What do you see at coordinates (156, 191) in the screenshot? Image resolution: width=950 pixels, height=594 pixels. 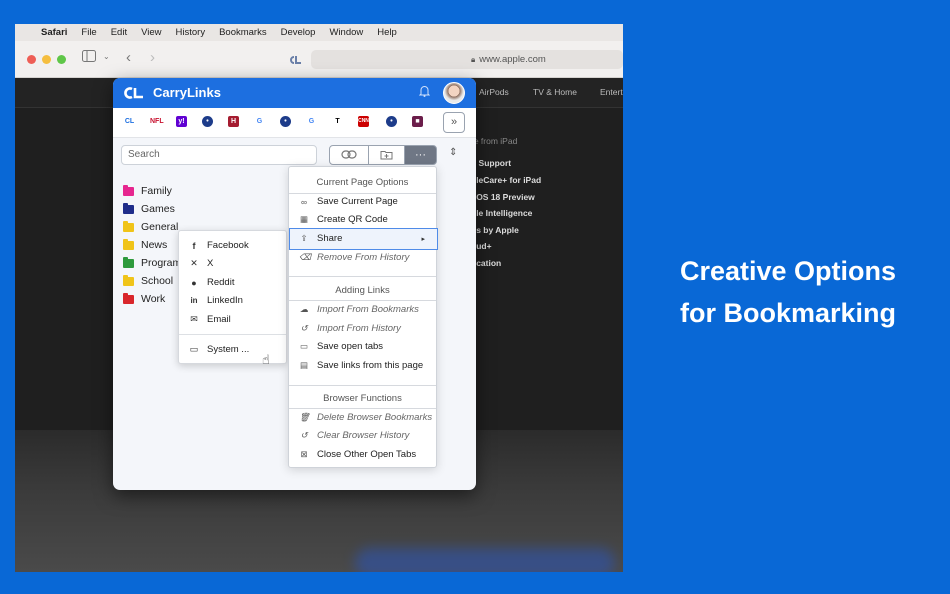 I see `folder-label: Family` at bounding box center [156, 191].